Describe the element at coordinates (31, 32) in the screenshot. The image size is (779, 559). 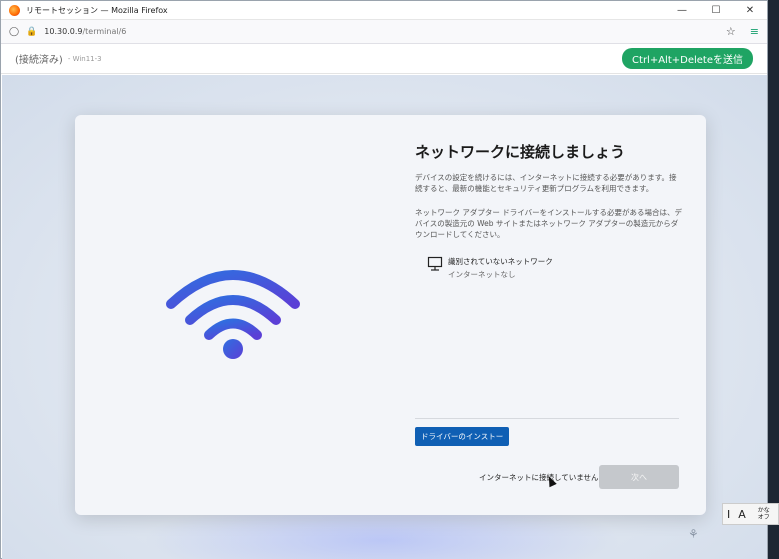
I see `lock-icon: 🔒` at that location.